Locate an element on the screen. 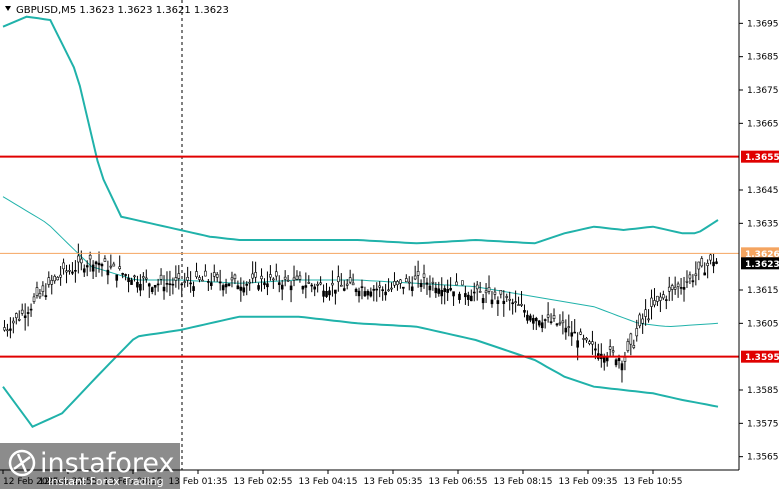  y-tick-label: 1.3635 is located at coordinates (763, 224).